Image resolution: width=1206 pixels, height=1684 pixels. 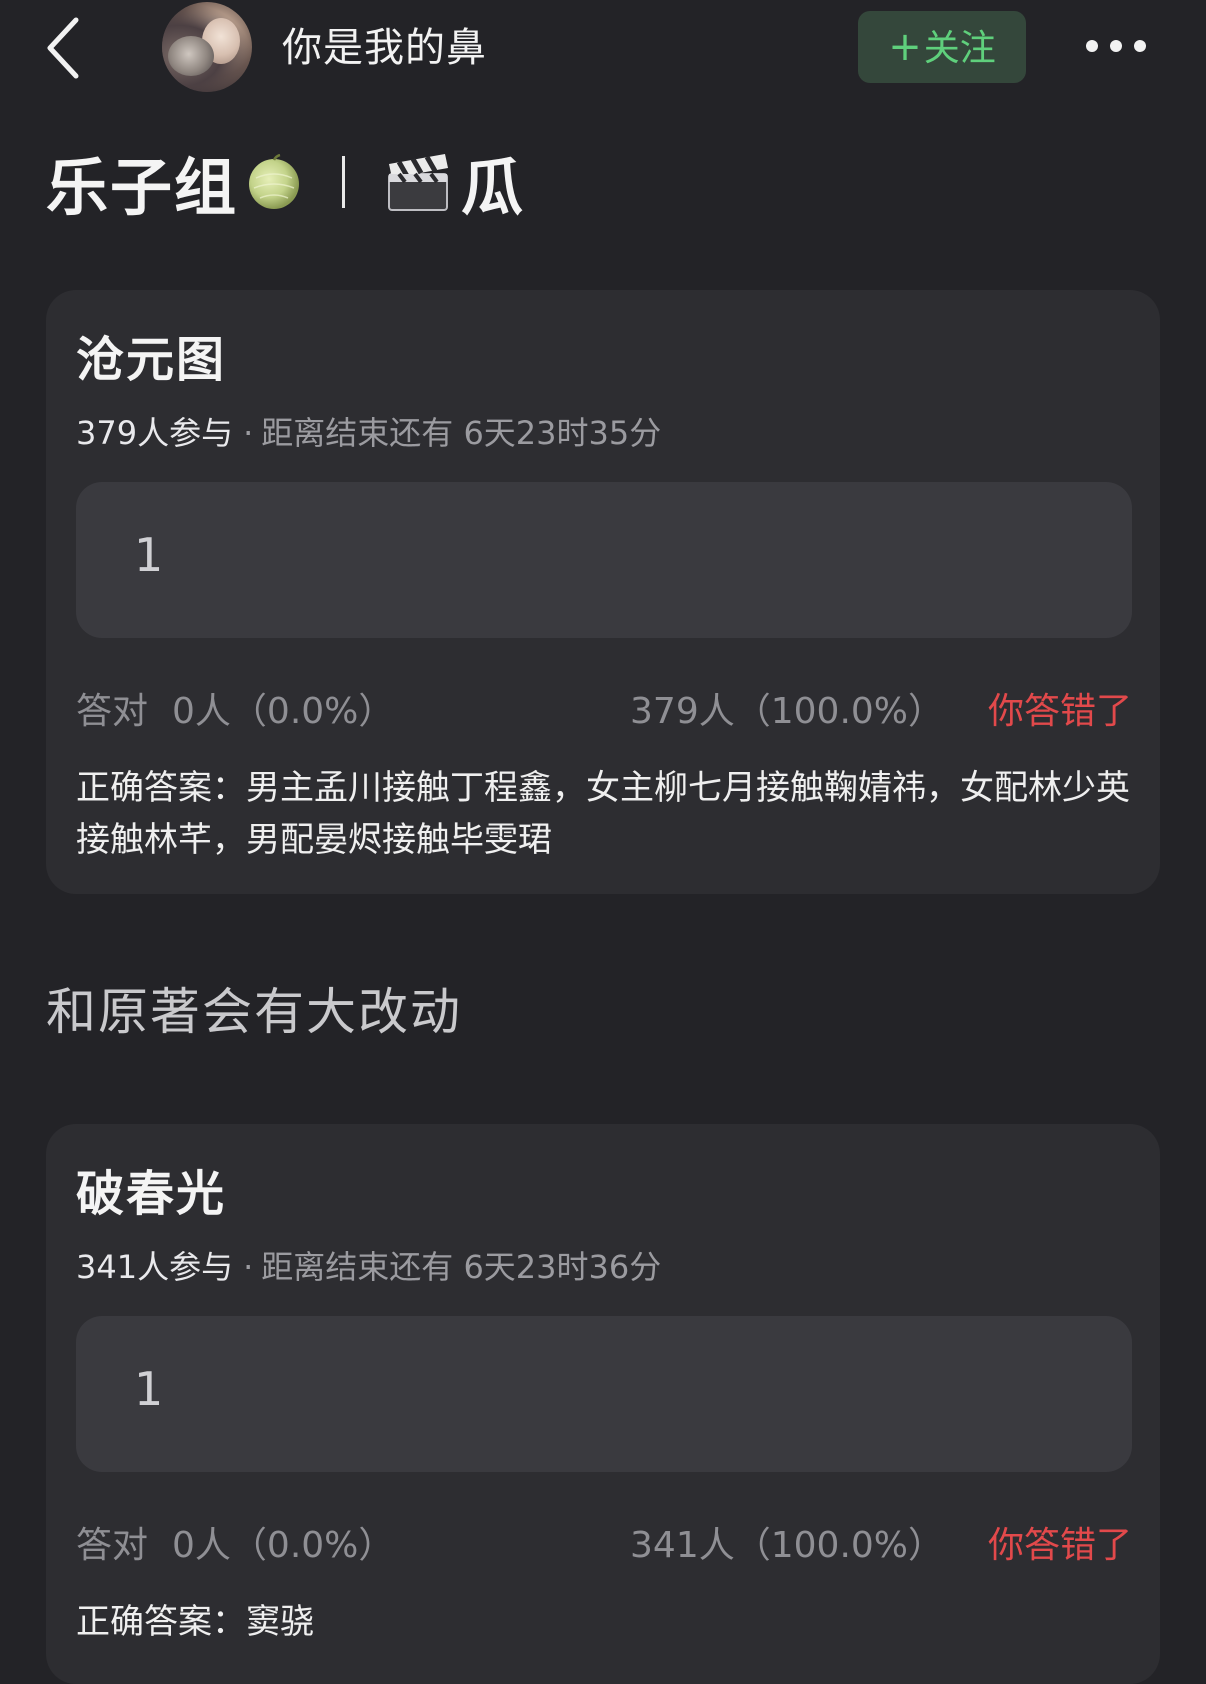 I want to click on time-remaining: 距离结束还有 6天23时35分, so click(x=461, y=433).